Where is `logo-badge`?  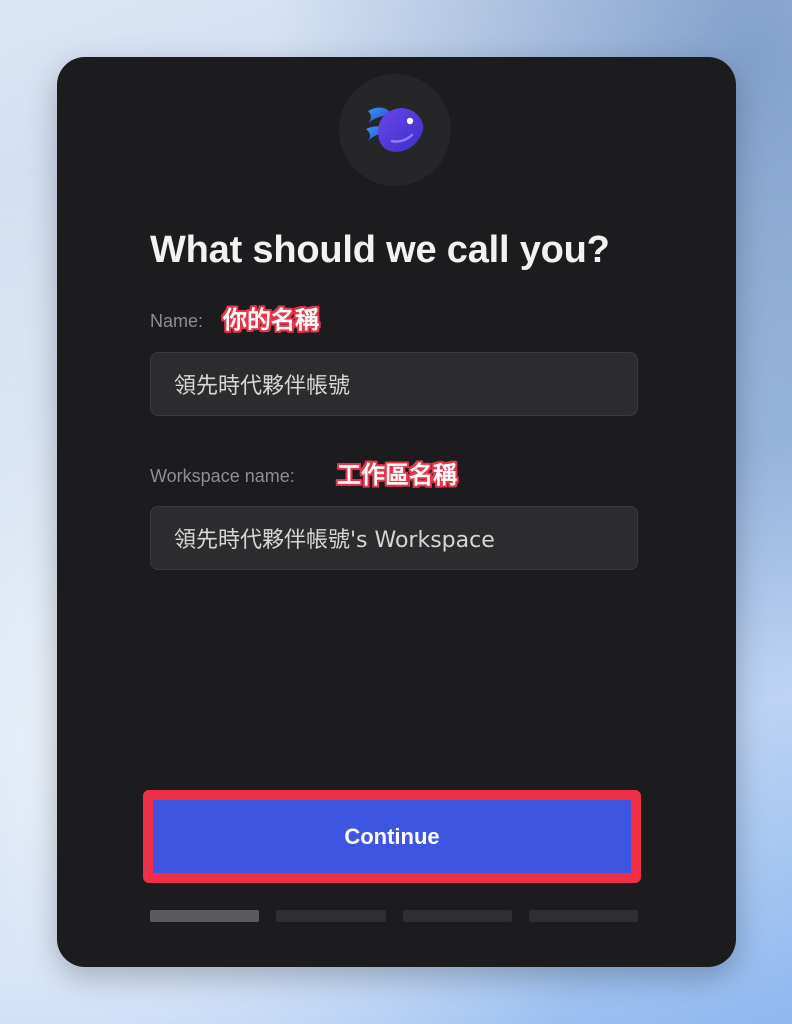 logo-badge is located at coordinates (395, 130).